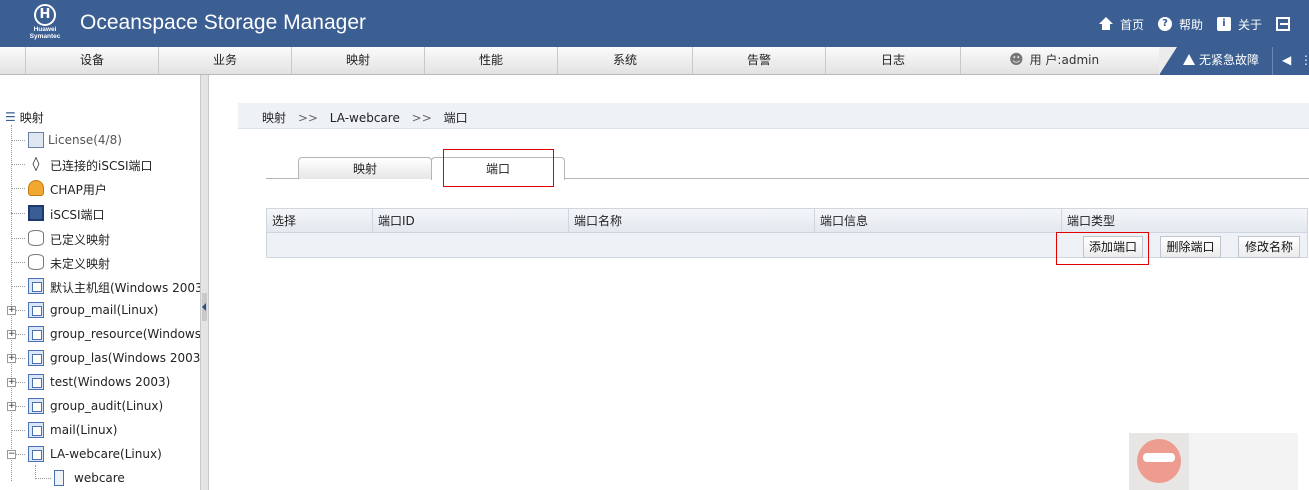 The width and height of the screenshot is (1309, 490). What do you see at coordinates (691, 221) in the screenshot?
I see `col-port-name: 端口名称` at bounding box center [691, 221].